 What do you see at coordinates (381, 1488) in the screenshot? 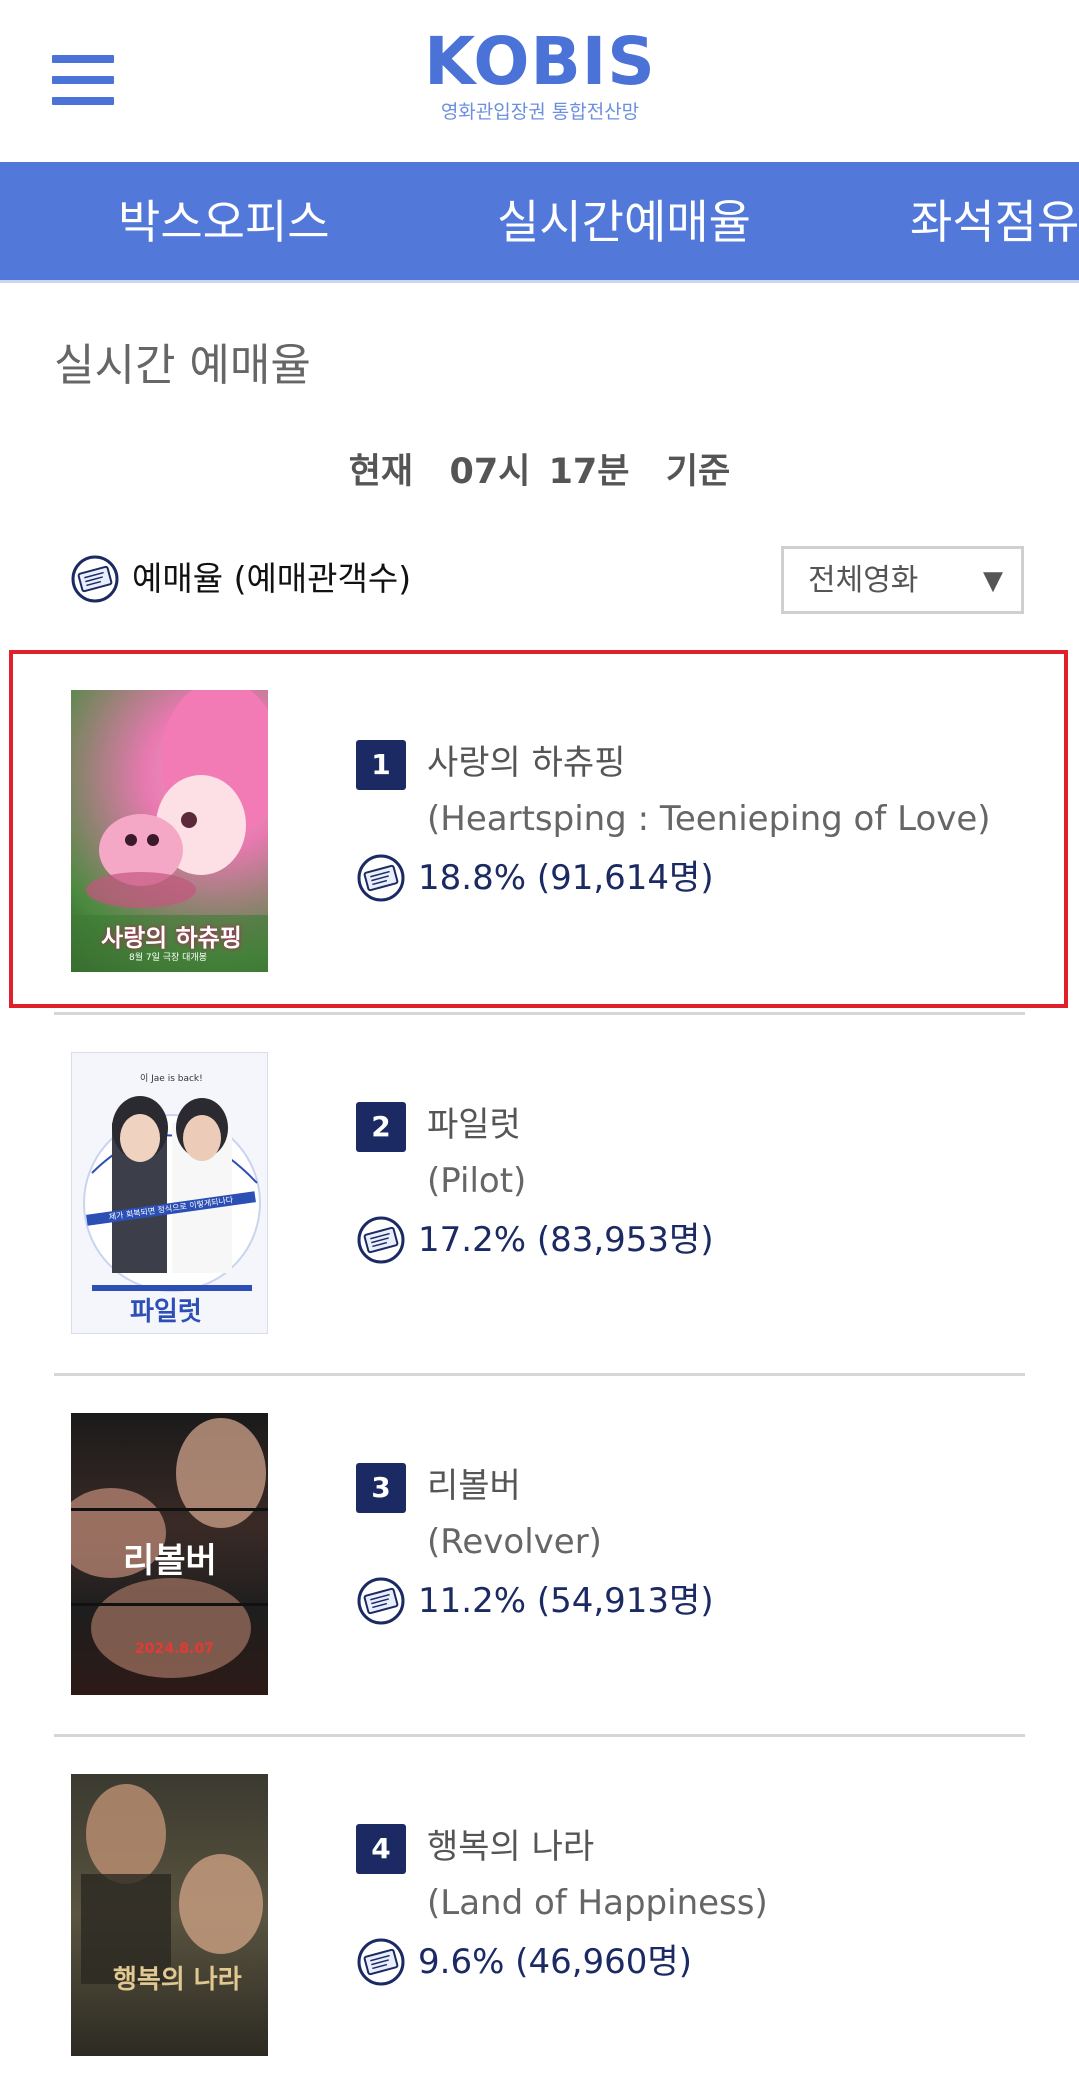
I see `rank-badge: 3` at bounding box center [381, 1488].